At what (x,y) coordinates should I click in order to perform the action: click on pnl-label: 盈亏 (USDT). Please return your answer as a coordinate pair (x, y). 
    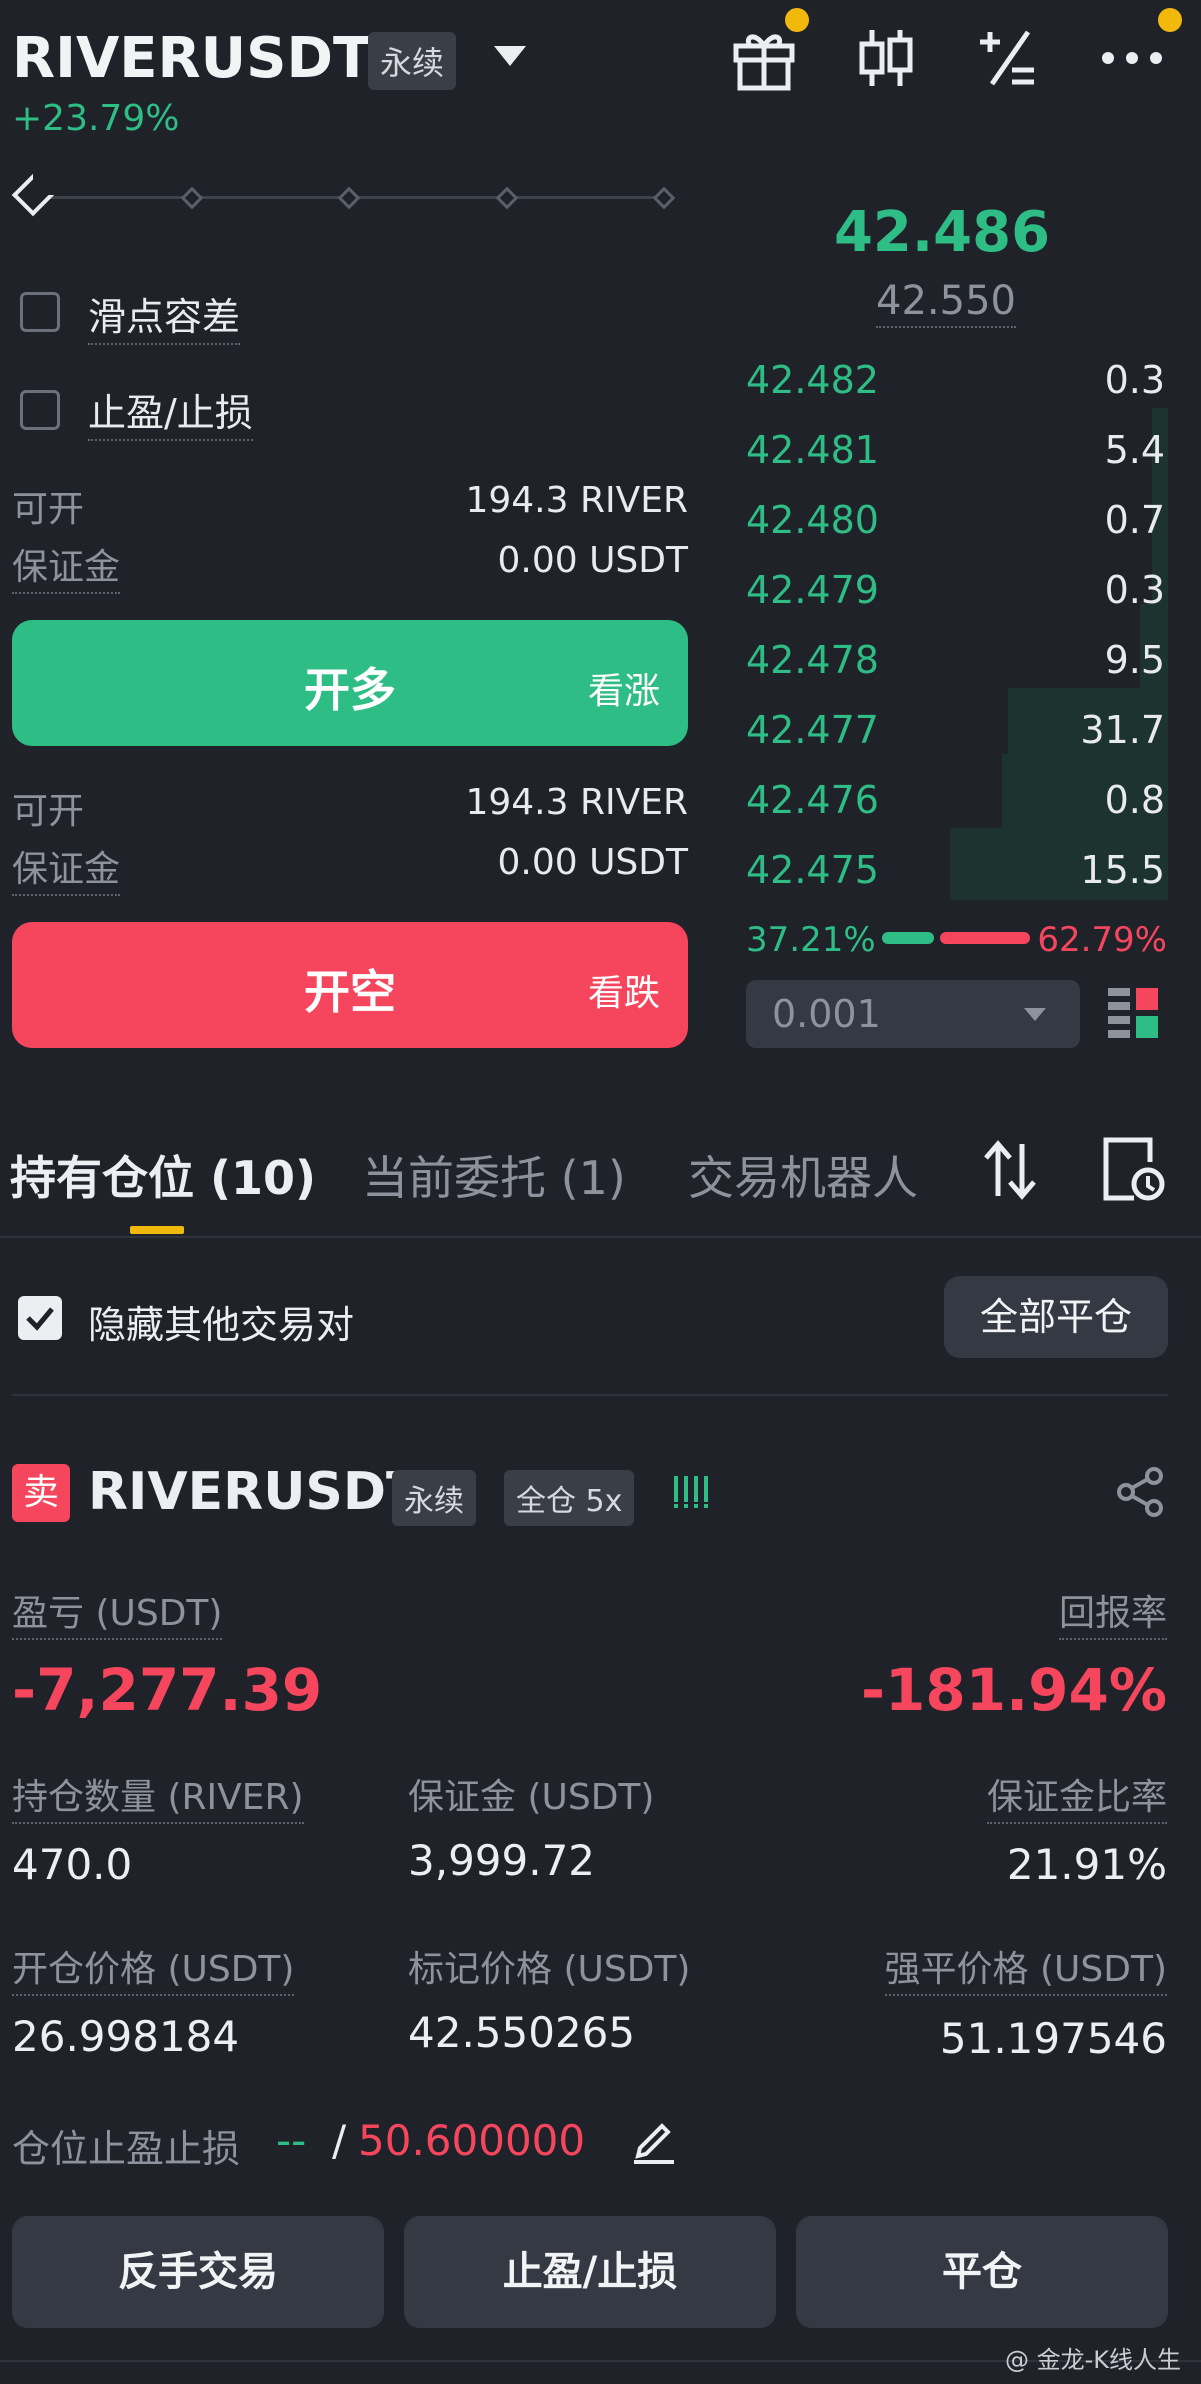
    Looking at the image, I should click on (117, 1612).